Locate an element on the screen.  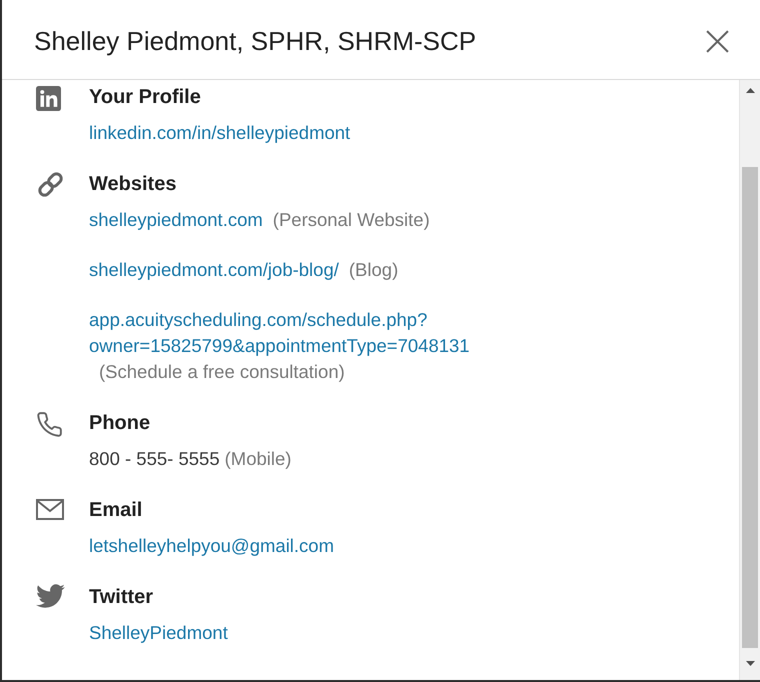
section-heading: Phone is located at coordinates (120, 423).